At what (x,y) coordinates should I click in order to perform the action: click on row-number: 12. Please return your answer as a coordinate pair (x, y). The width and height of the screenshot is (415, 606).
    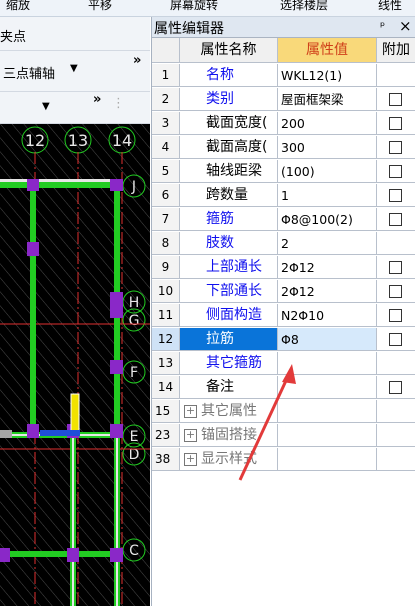
    Looking at the image, I should click on (166, 339).